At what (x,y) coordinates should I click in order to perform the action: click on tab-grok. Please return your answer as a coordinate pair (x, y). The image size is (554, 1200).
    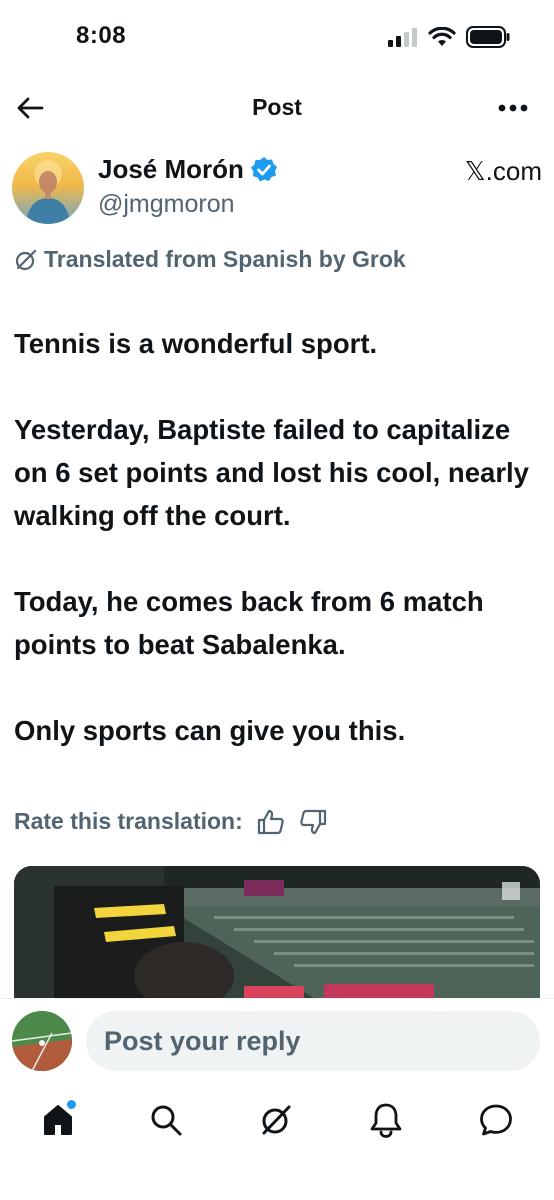
    Looking at the image, I should click on (276, 1120).